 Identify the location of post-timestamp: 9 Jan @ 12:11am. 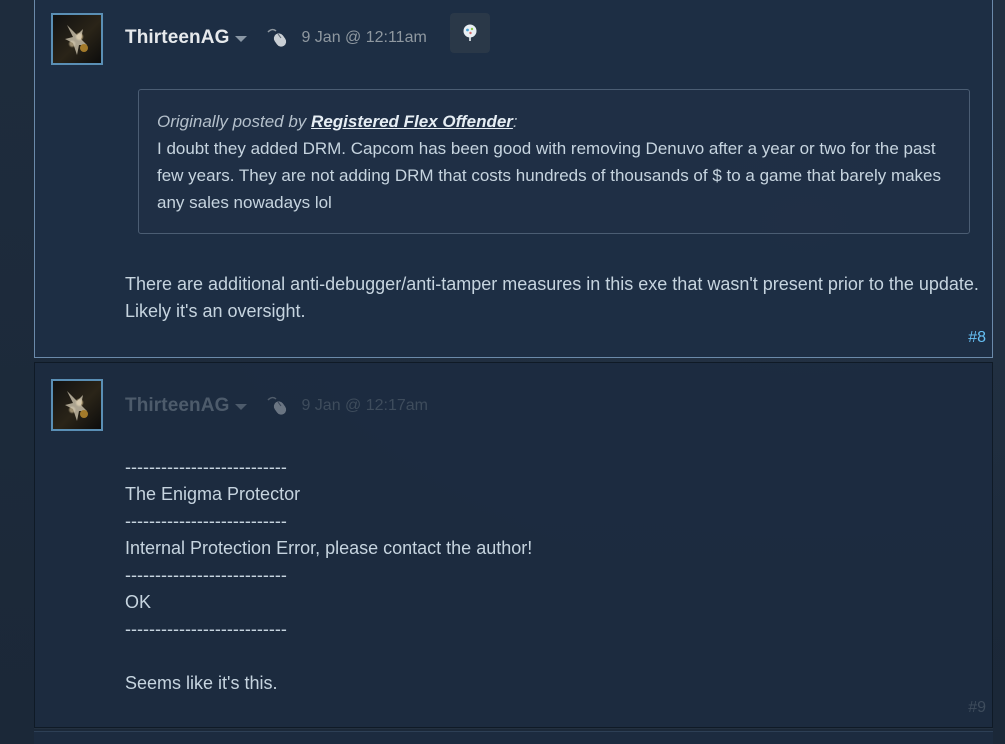
(364, 37).